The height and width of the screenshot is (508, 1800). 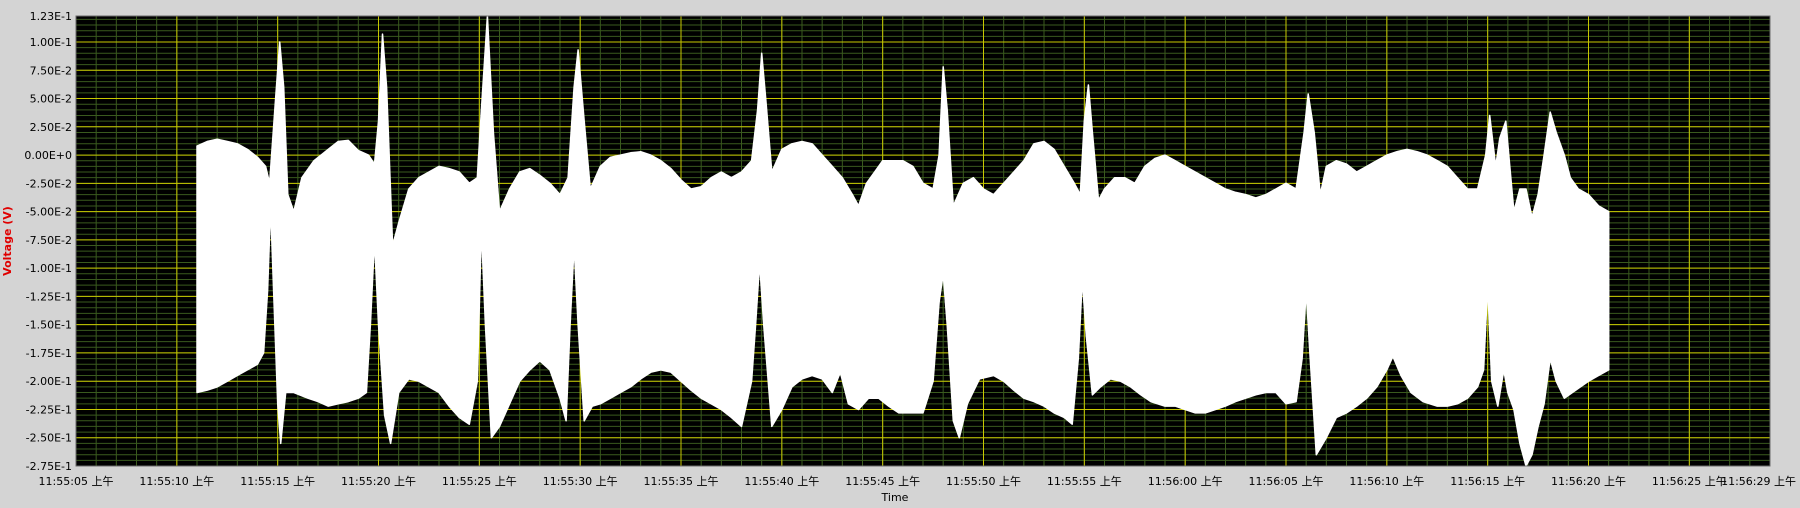 I want to click on x-tick-label: 11:55:45 上午, so click(x=882, y=481).